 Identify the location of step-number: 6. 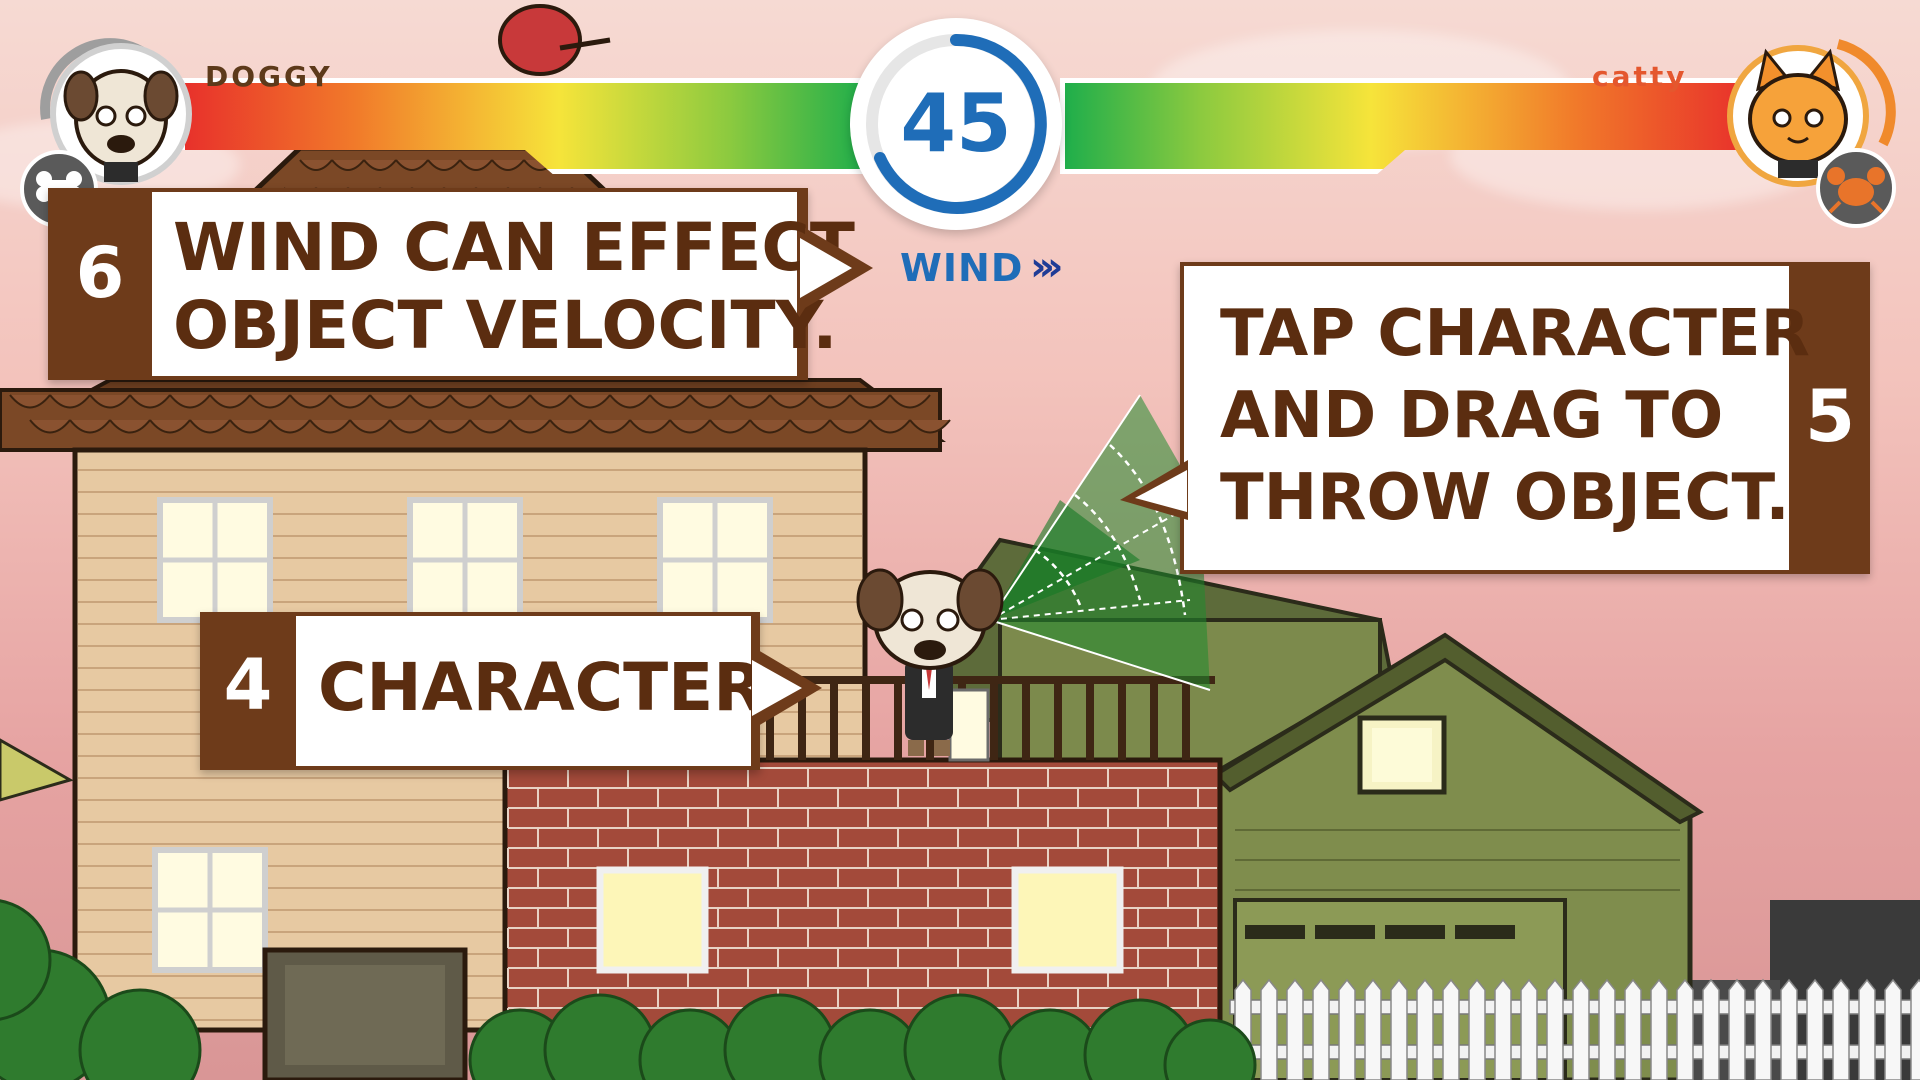
(100, 273).